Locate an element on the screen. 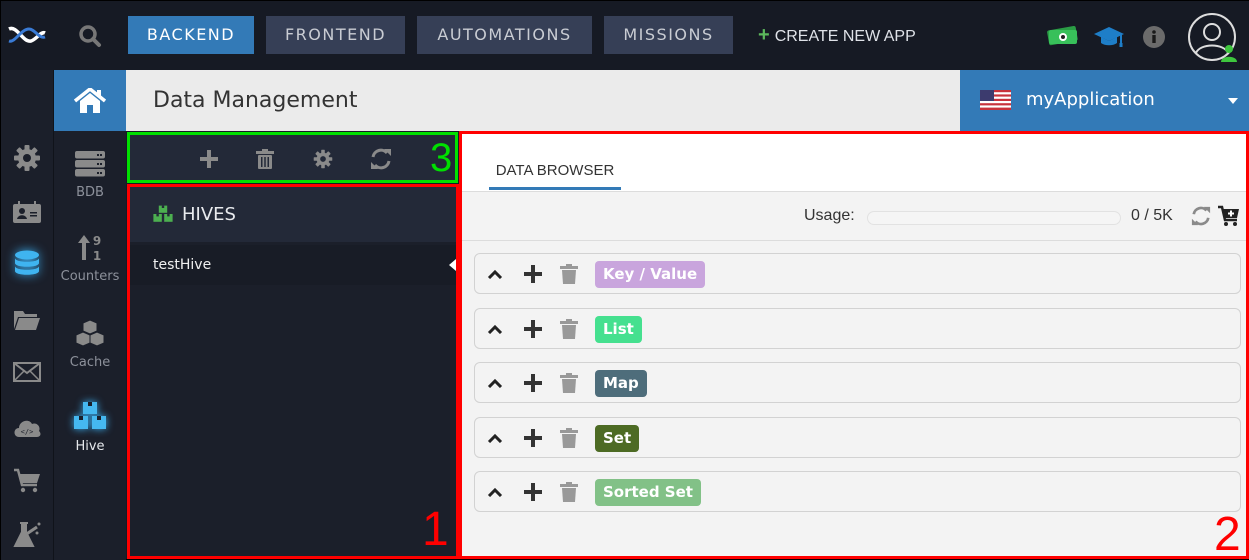  add-hive-button is located at coordinates (209, 159).